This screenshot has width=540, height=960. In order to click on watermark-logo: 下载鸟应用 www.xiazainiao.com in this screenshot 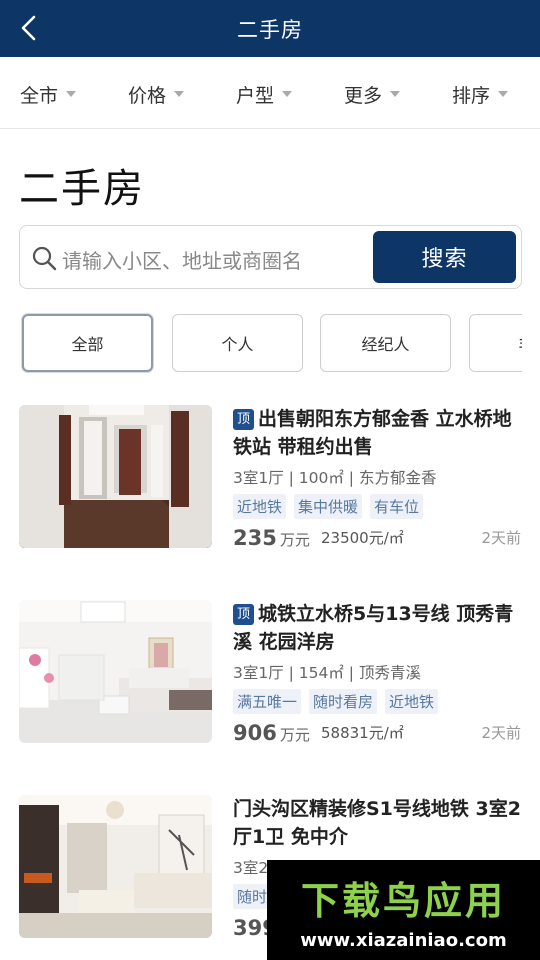, I will do `click(403, 910)`.